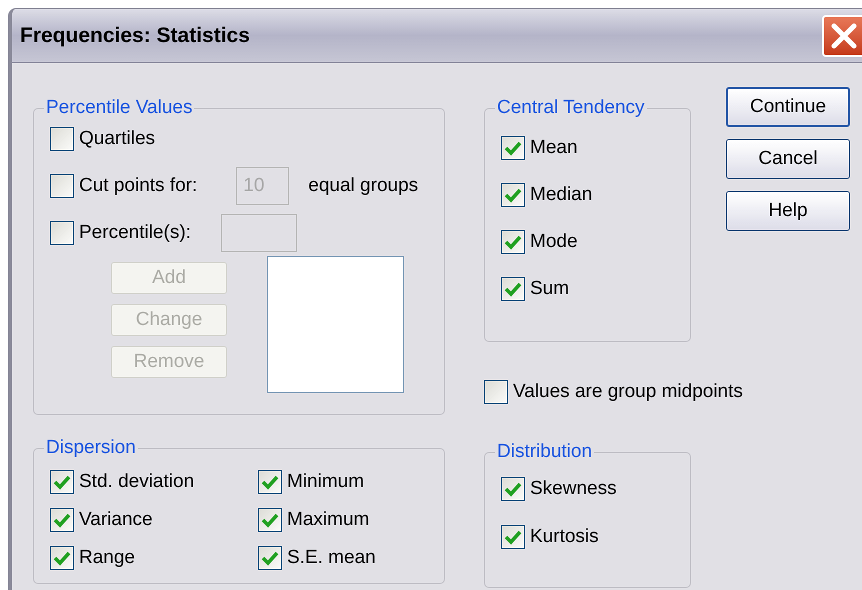 This screenshot has width=862, height=590. I want to click on checkbox-label: Minimum, so click(325, 482).